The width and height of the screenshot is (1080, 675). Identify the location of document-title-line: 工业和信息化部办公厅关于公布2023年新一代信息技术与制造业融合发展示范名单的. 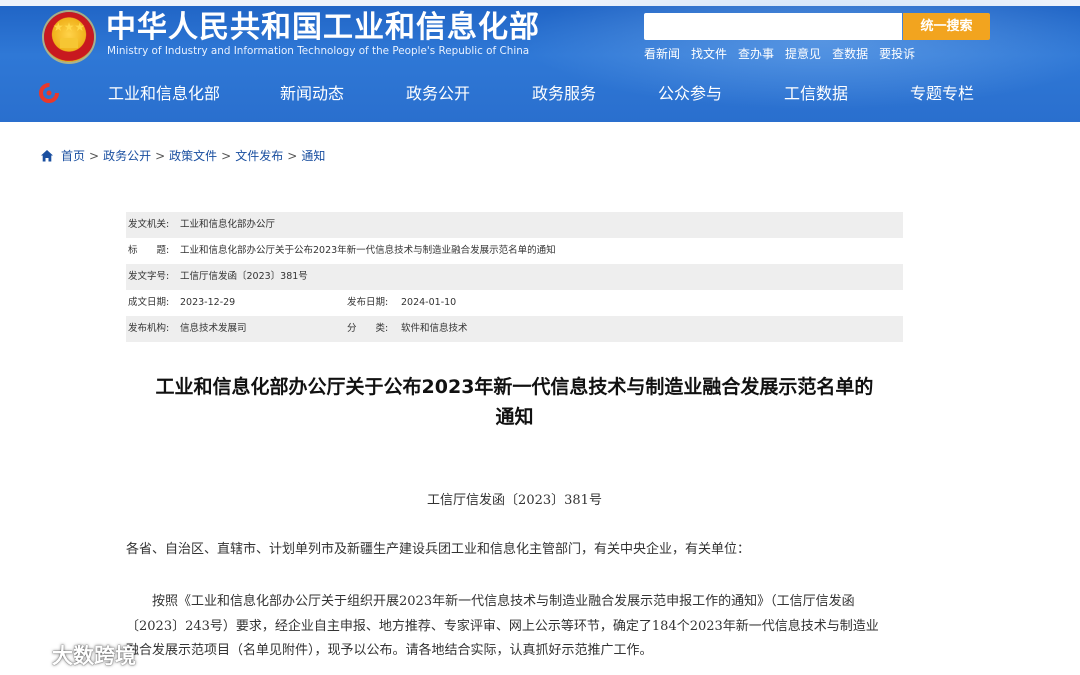
(514, 387).